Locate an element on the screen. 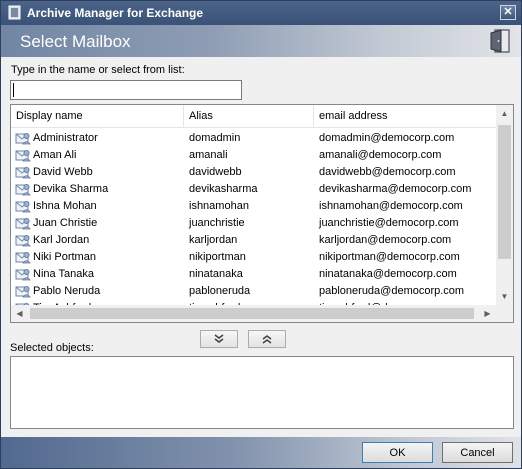 This screenshot has width=522, height=469. cell-alias: karljordan is located at coordinates (213, 240).